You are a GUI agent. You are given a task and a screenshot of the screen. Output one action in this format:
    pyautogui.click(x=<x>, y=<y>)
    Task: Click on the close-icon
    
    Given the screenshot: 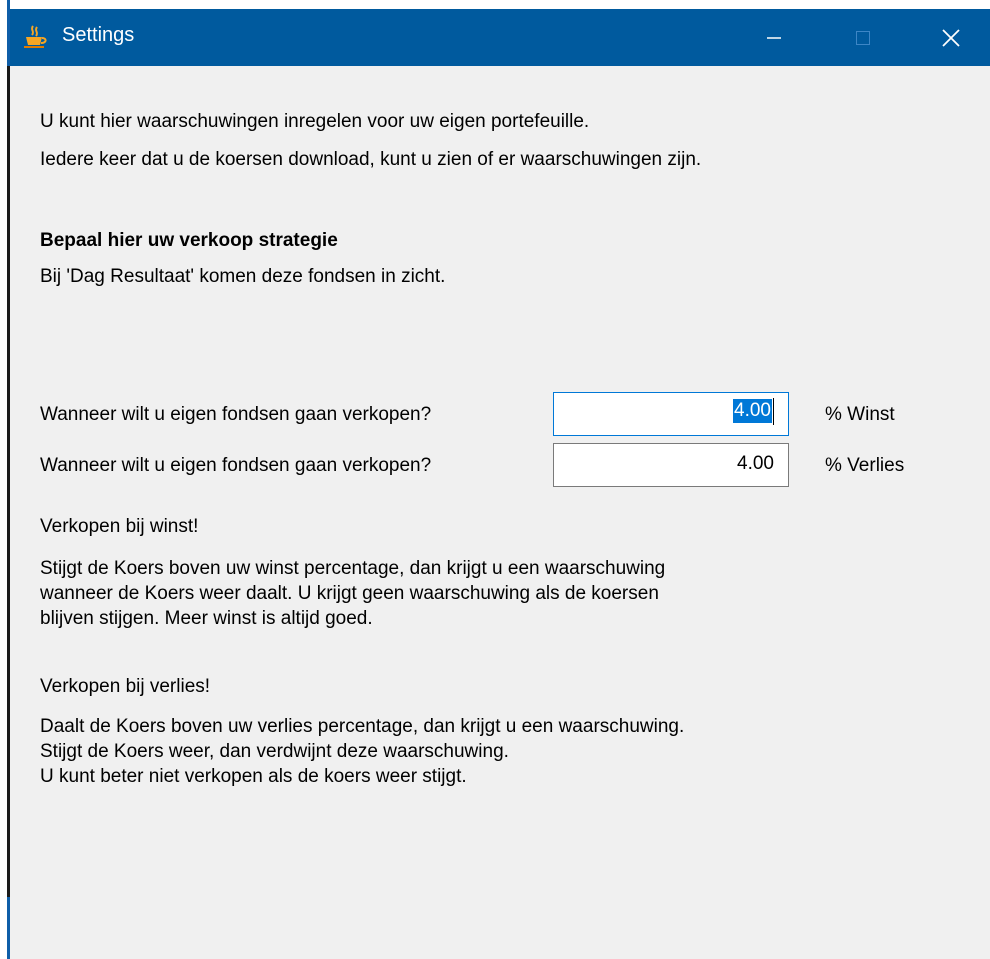 What is the action you would take?
    pyautogui.click(x=951, y=37)
    